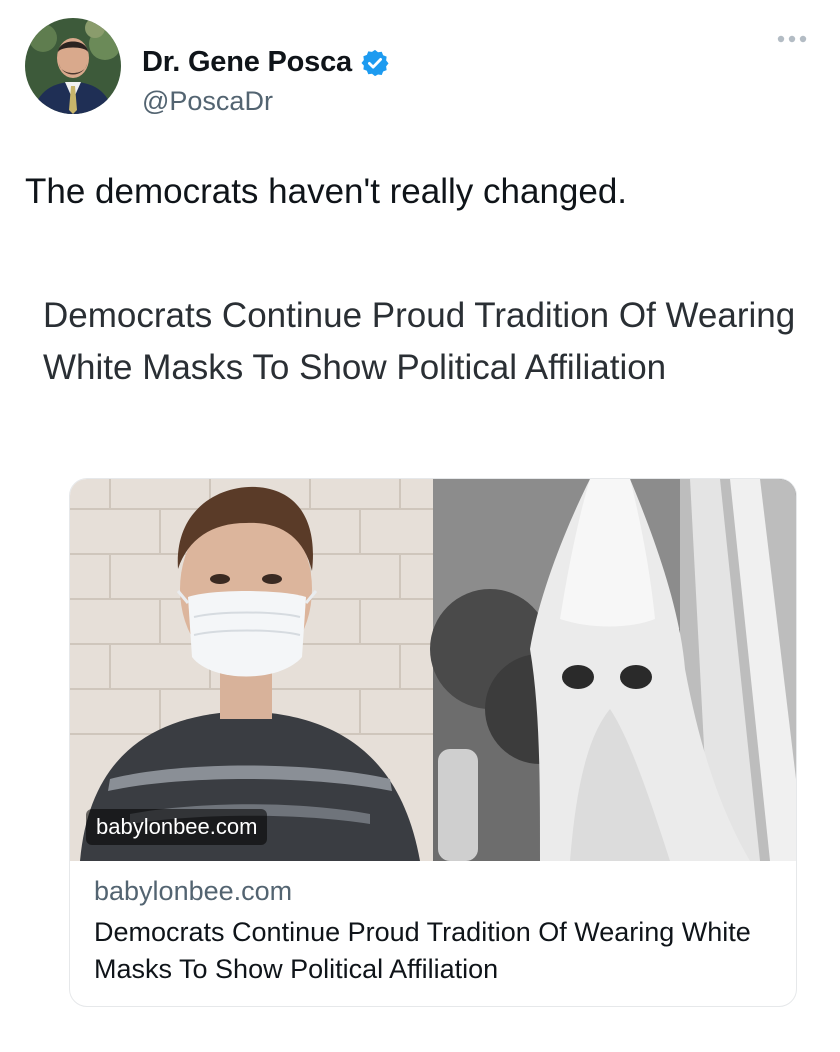 Image resolution: width=840 pixels, height=1052 pixels. I want to click on verified-badge-icon, so click(375, 63).